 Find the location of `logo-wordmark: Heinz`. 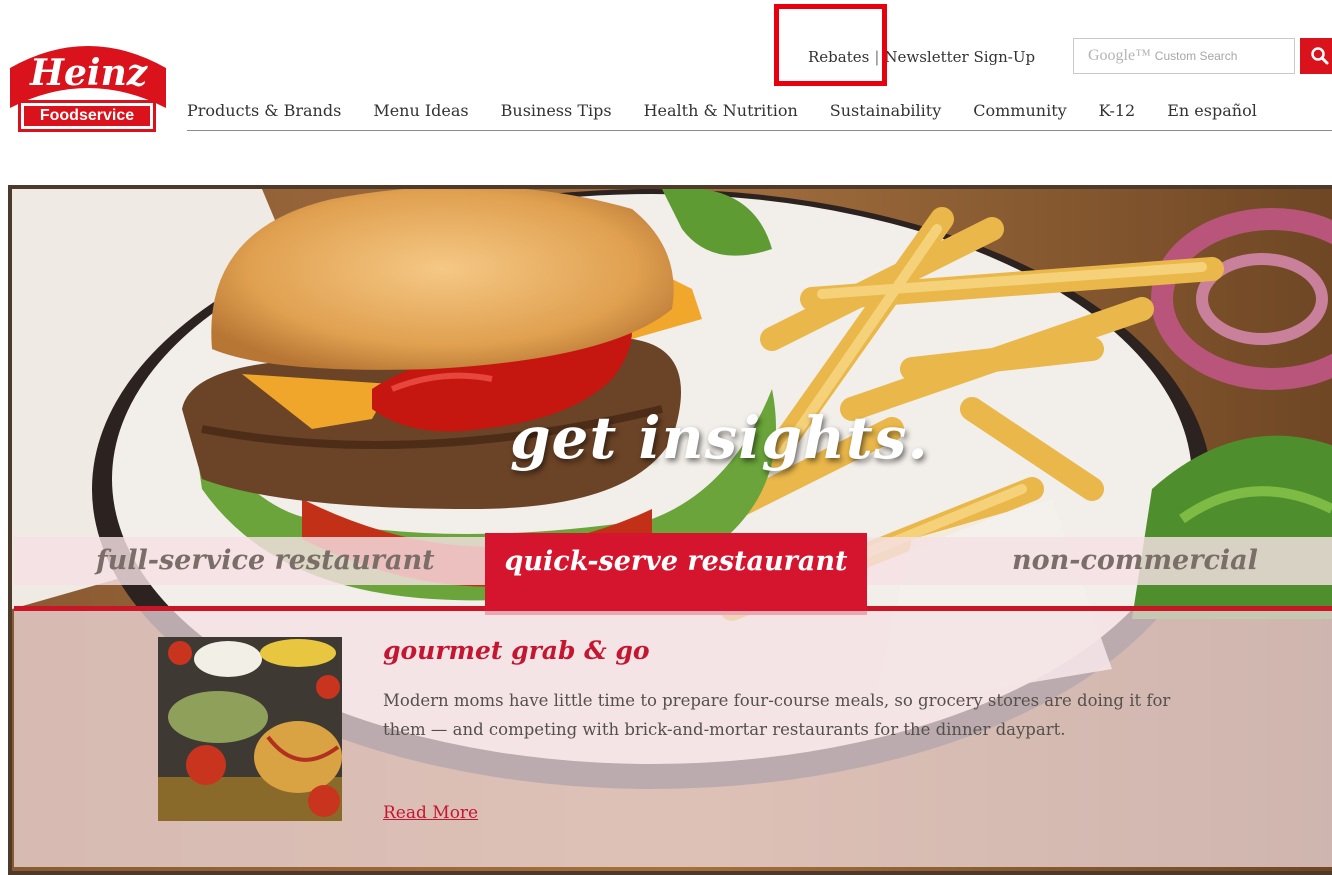

logo-wordmark: Heinz is located at coordinates (89, 73).